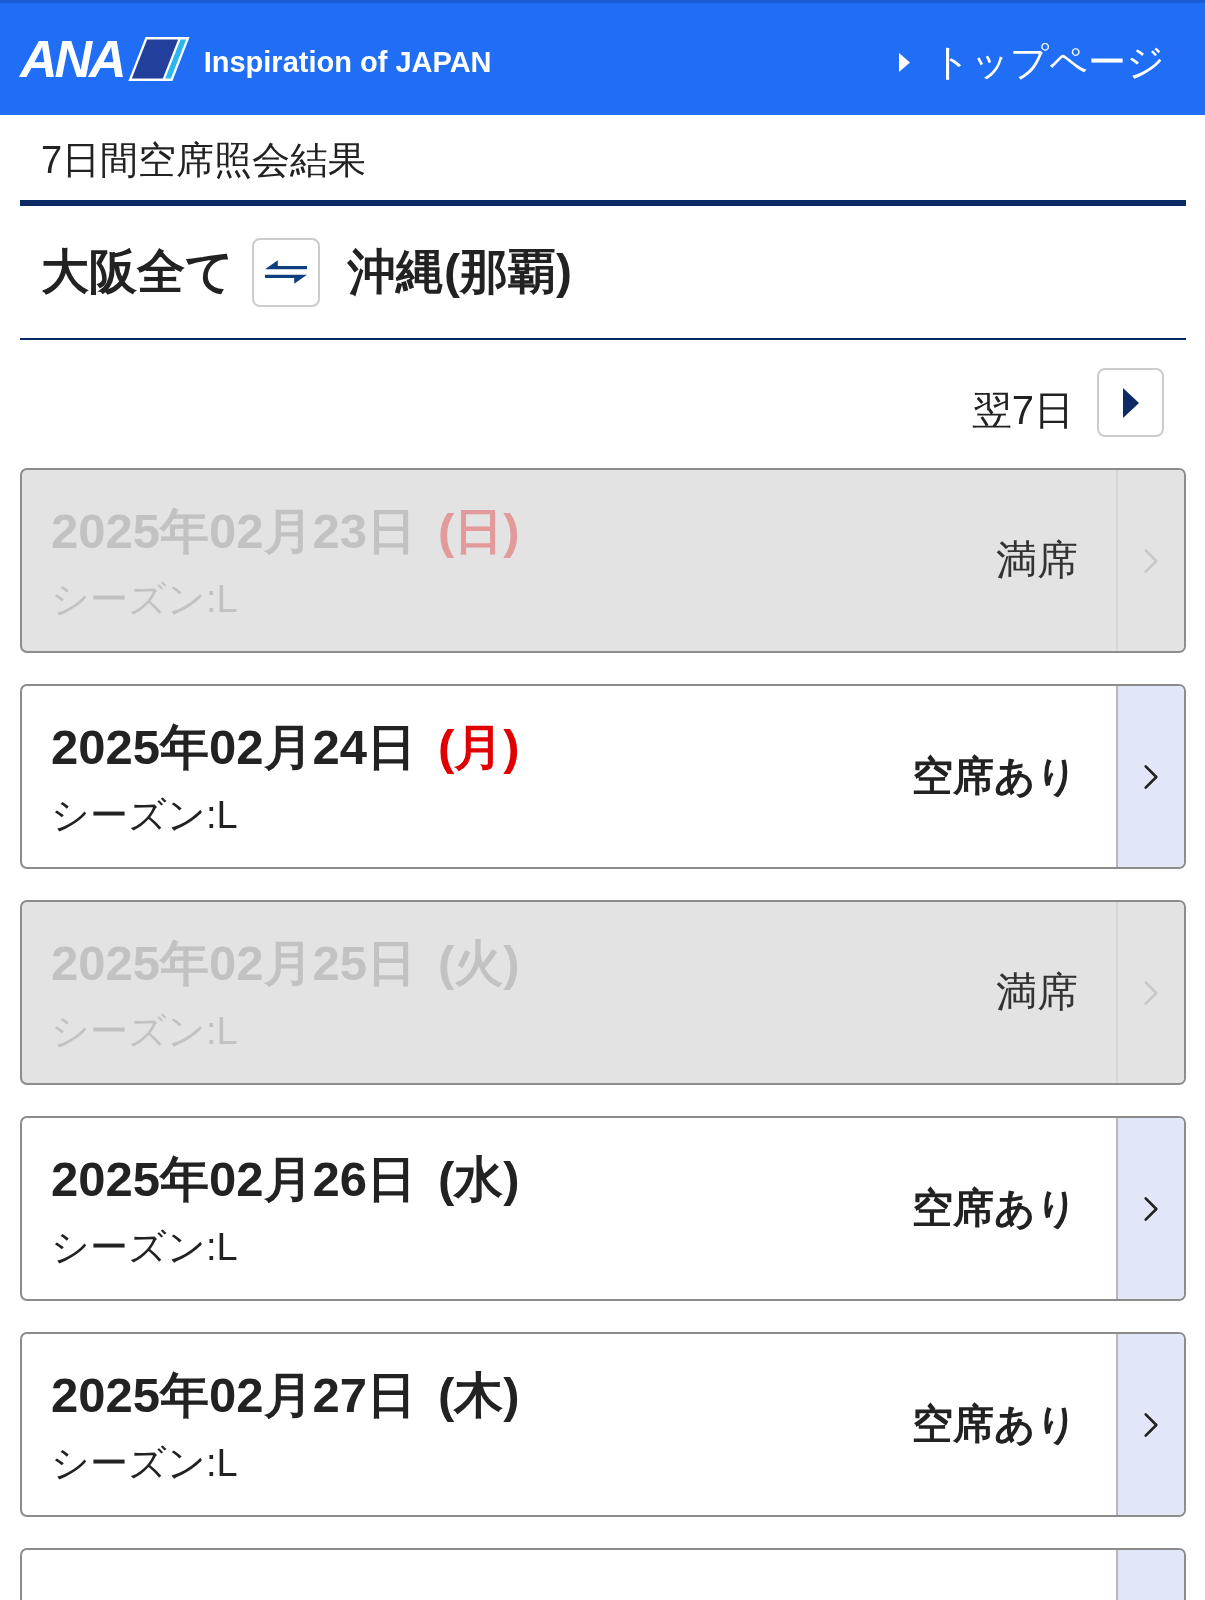  What do you see at coordinates (1150, 1575) in the screenshot?
I see `arrow-panel` at bounding box center [1150, 1575].